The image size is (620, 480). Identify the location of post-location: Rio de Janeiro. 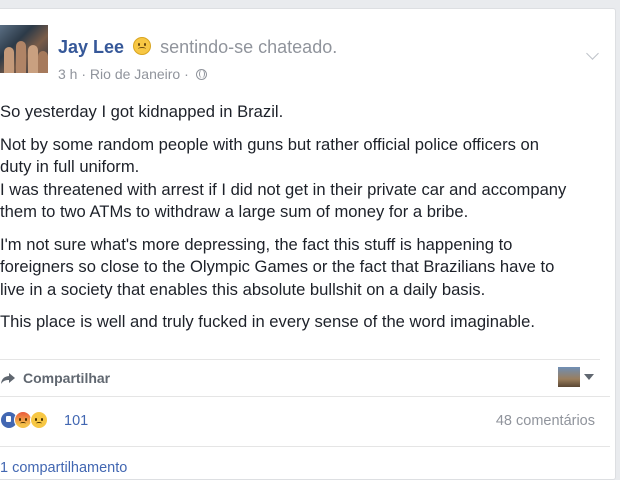
(135, 74).